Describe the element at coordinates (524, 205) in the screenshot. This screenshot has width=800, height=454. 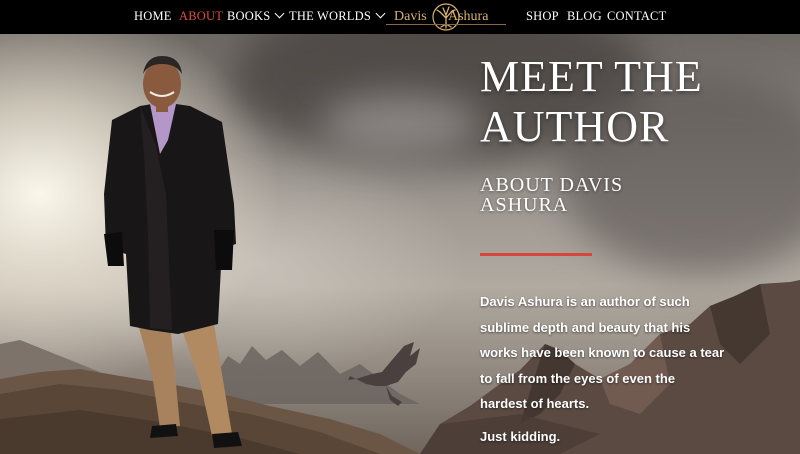
I see `subtitle-line-2: ASHURA` at that location.